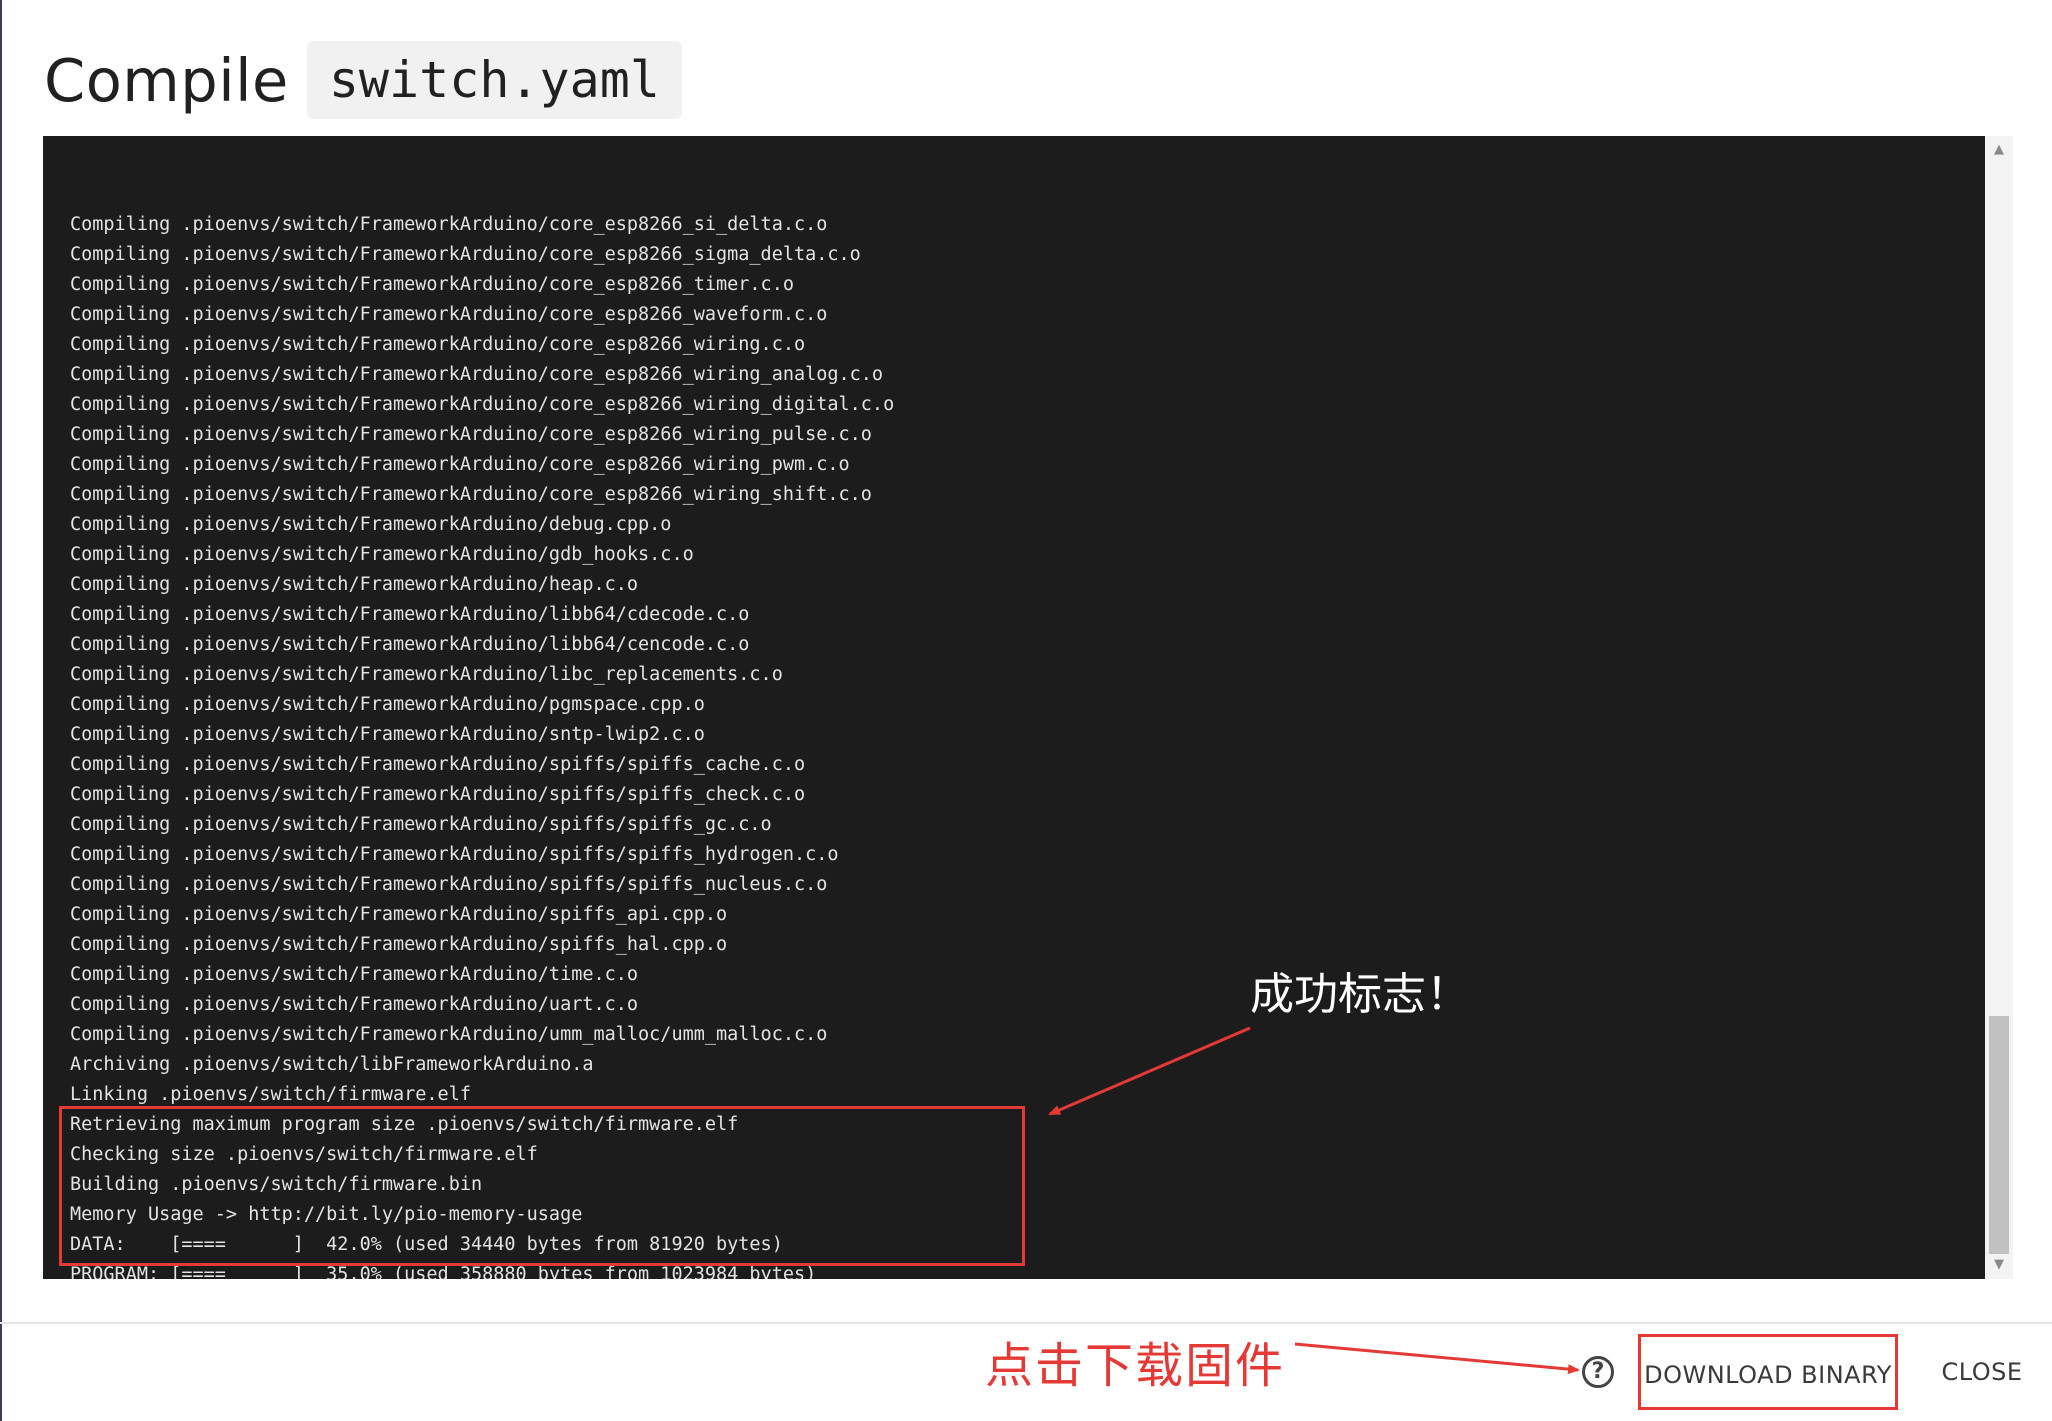 Image resolution: width=2052 pixels, height=1421 pixels. I want to click on annotation-download-hint: 点击下载固件, so click(1135, 1366).